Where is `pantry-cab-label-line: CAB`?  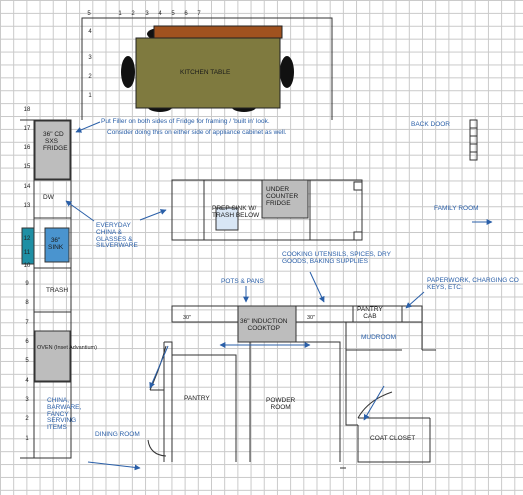
pantry-cab-label-line: CAB is located at coordinates (370, 316).